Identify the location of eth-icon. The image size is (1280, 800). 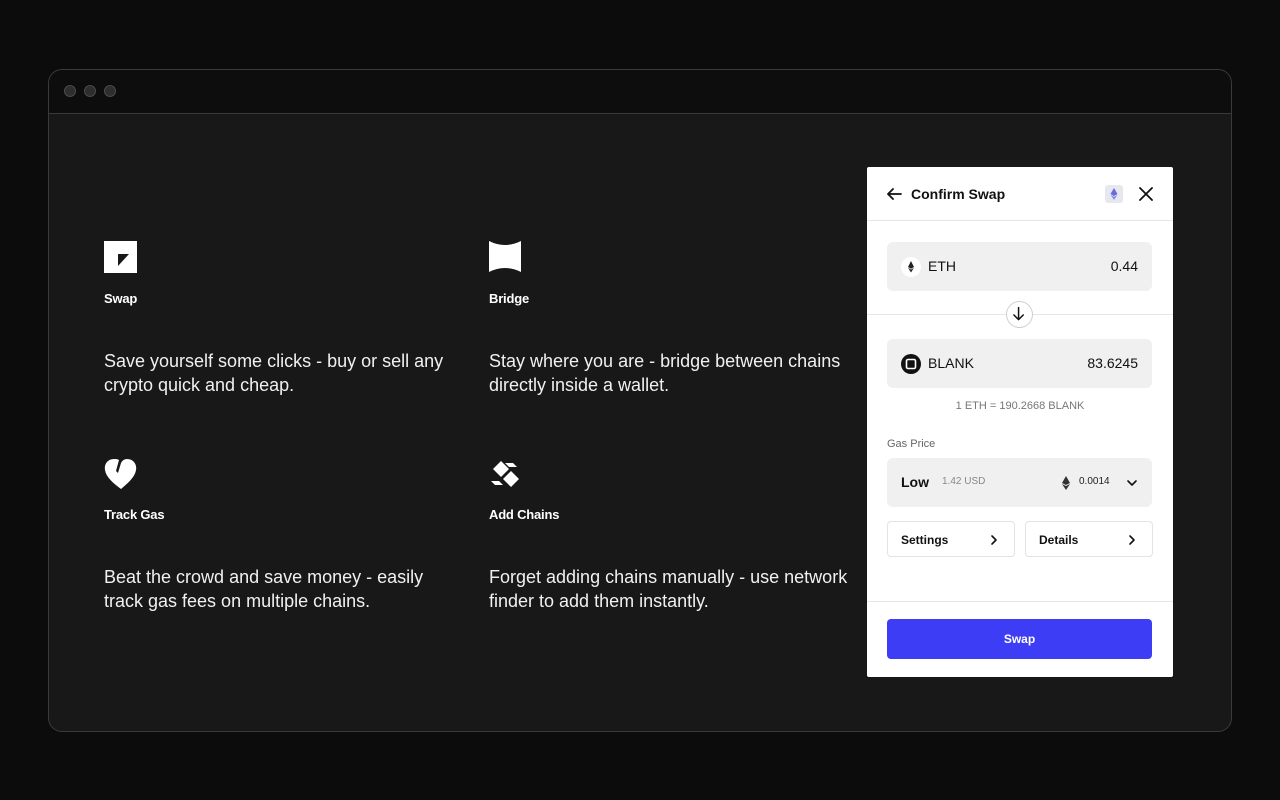
(911, 267).